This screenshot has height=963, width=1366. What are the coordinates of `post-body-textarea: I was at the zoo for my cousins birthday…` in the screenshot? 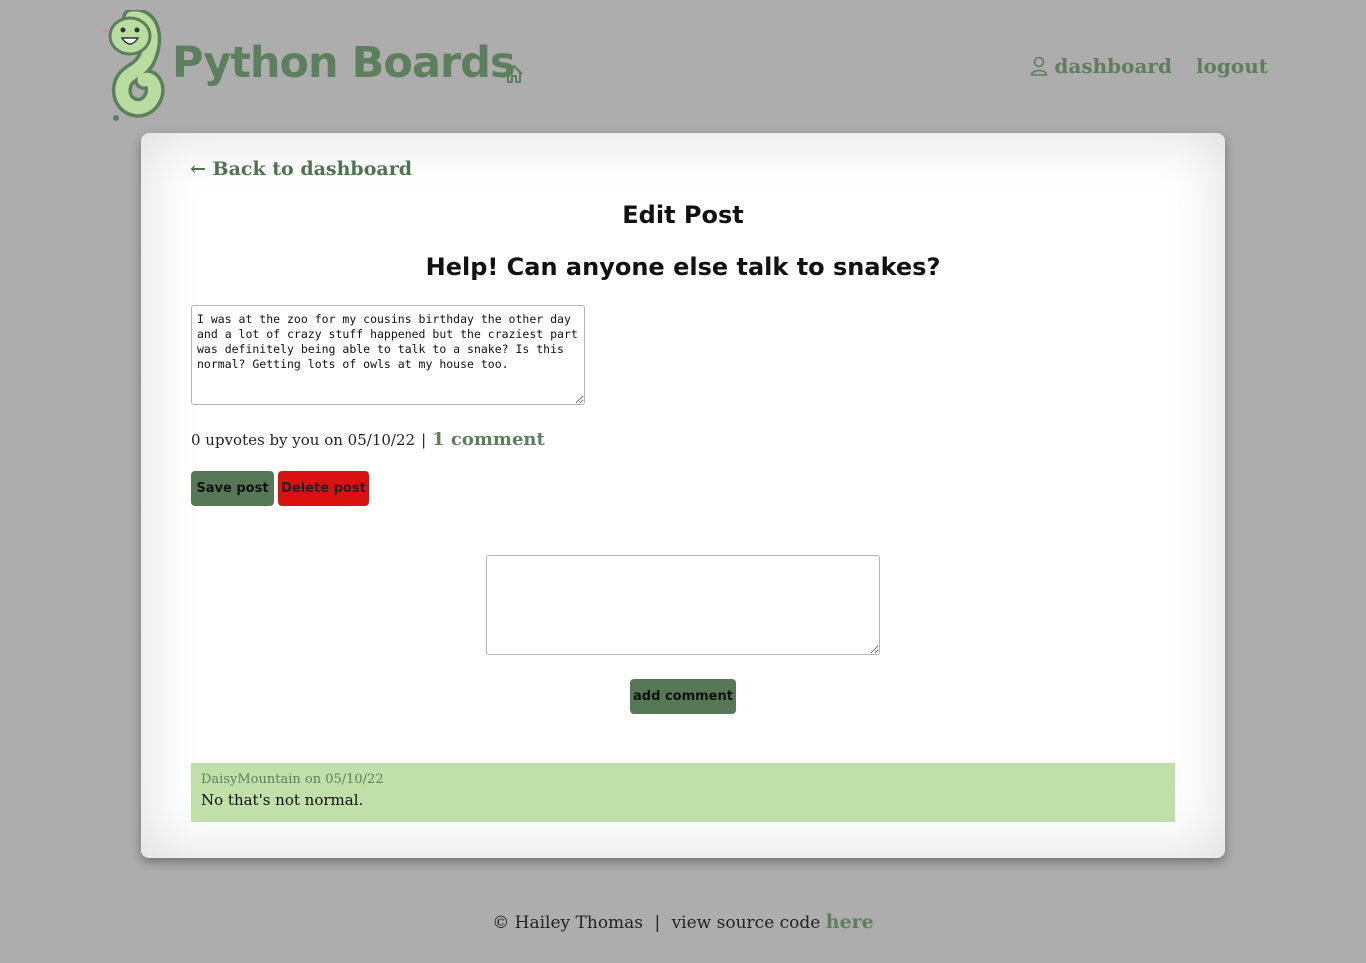 It's located at (388, 355).